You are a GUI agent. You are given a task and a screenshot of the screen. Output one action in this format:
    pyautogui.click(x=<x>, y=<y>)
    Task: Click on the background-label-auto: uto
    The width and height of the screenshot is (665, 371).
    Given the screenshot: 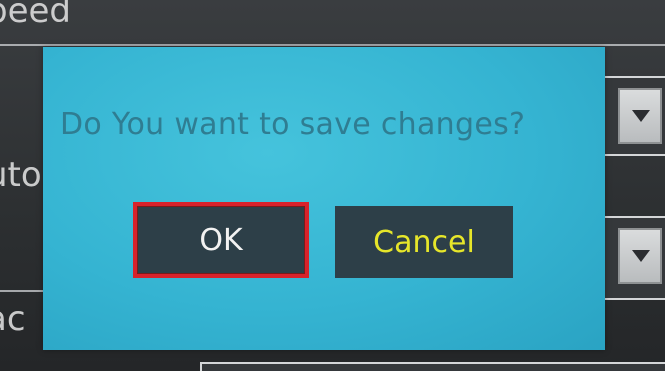 What is the action you would take?
    pyautogui.click(x=21, y=175)
    